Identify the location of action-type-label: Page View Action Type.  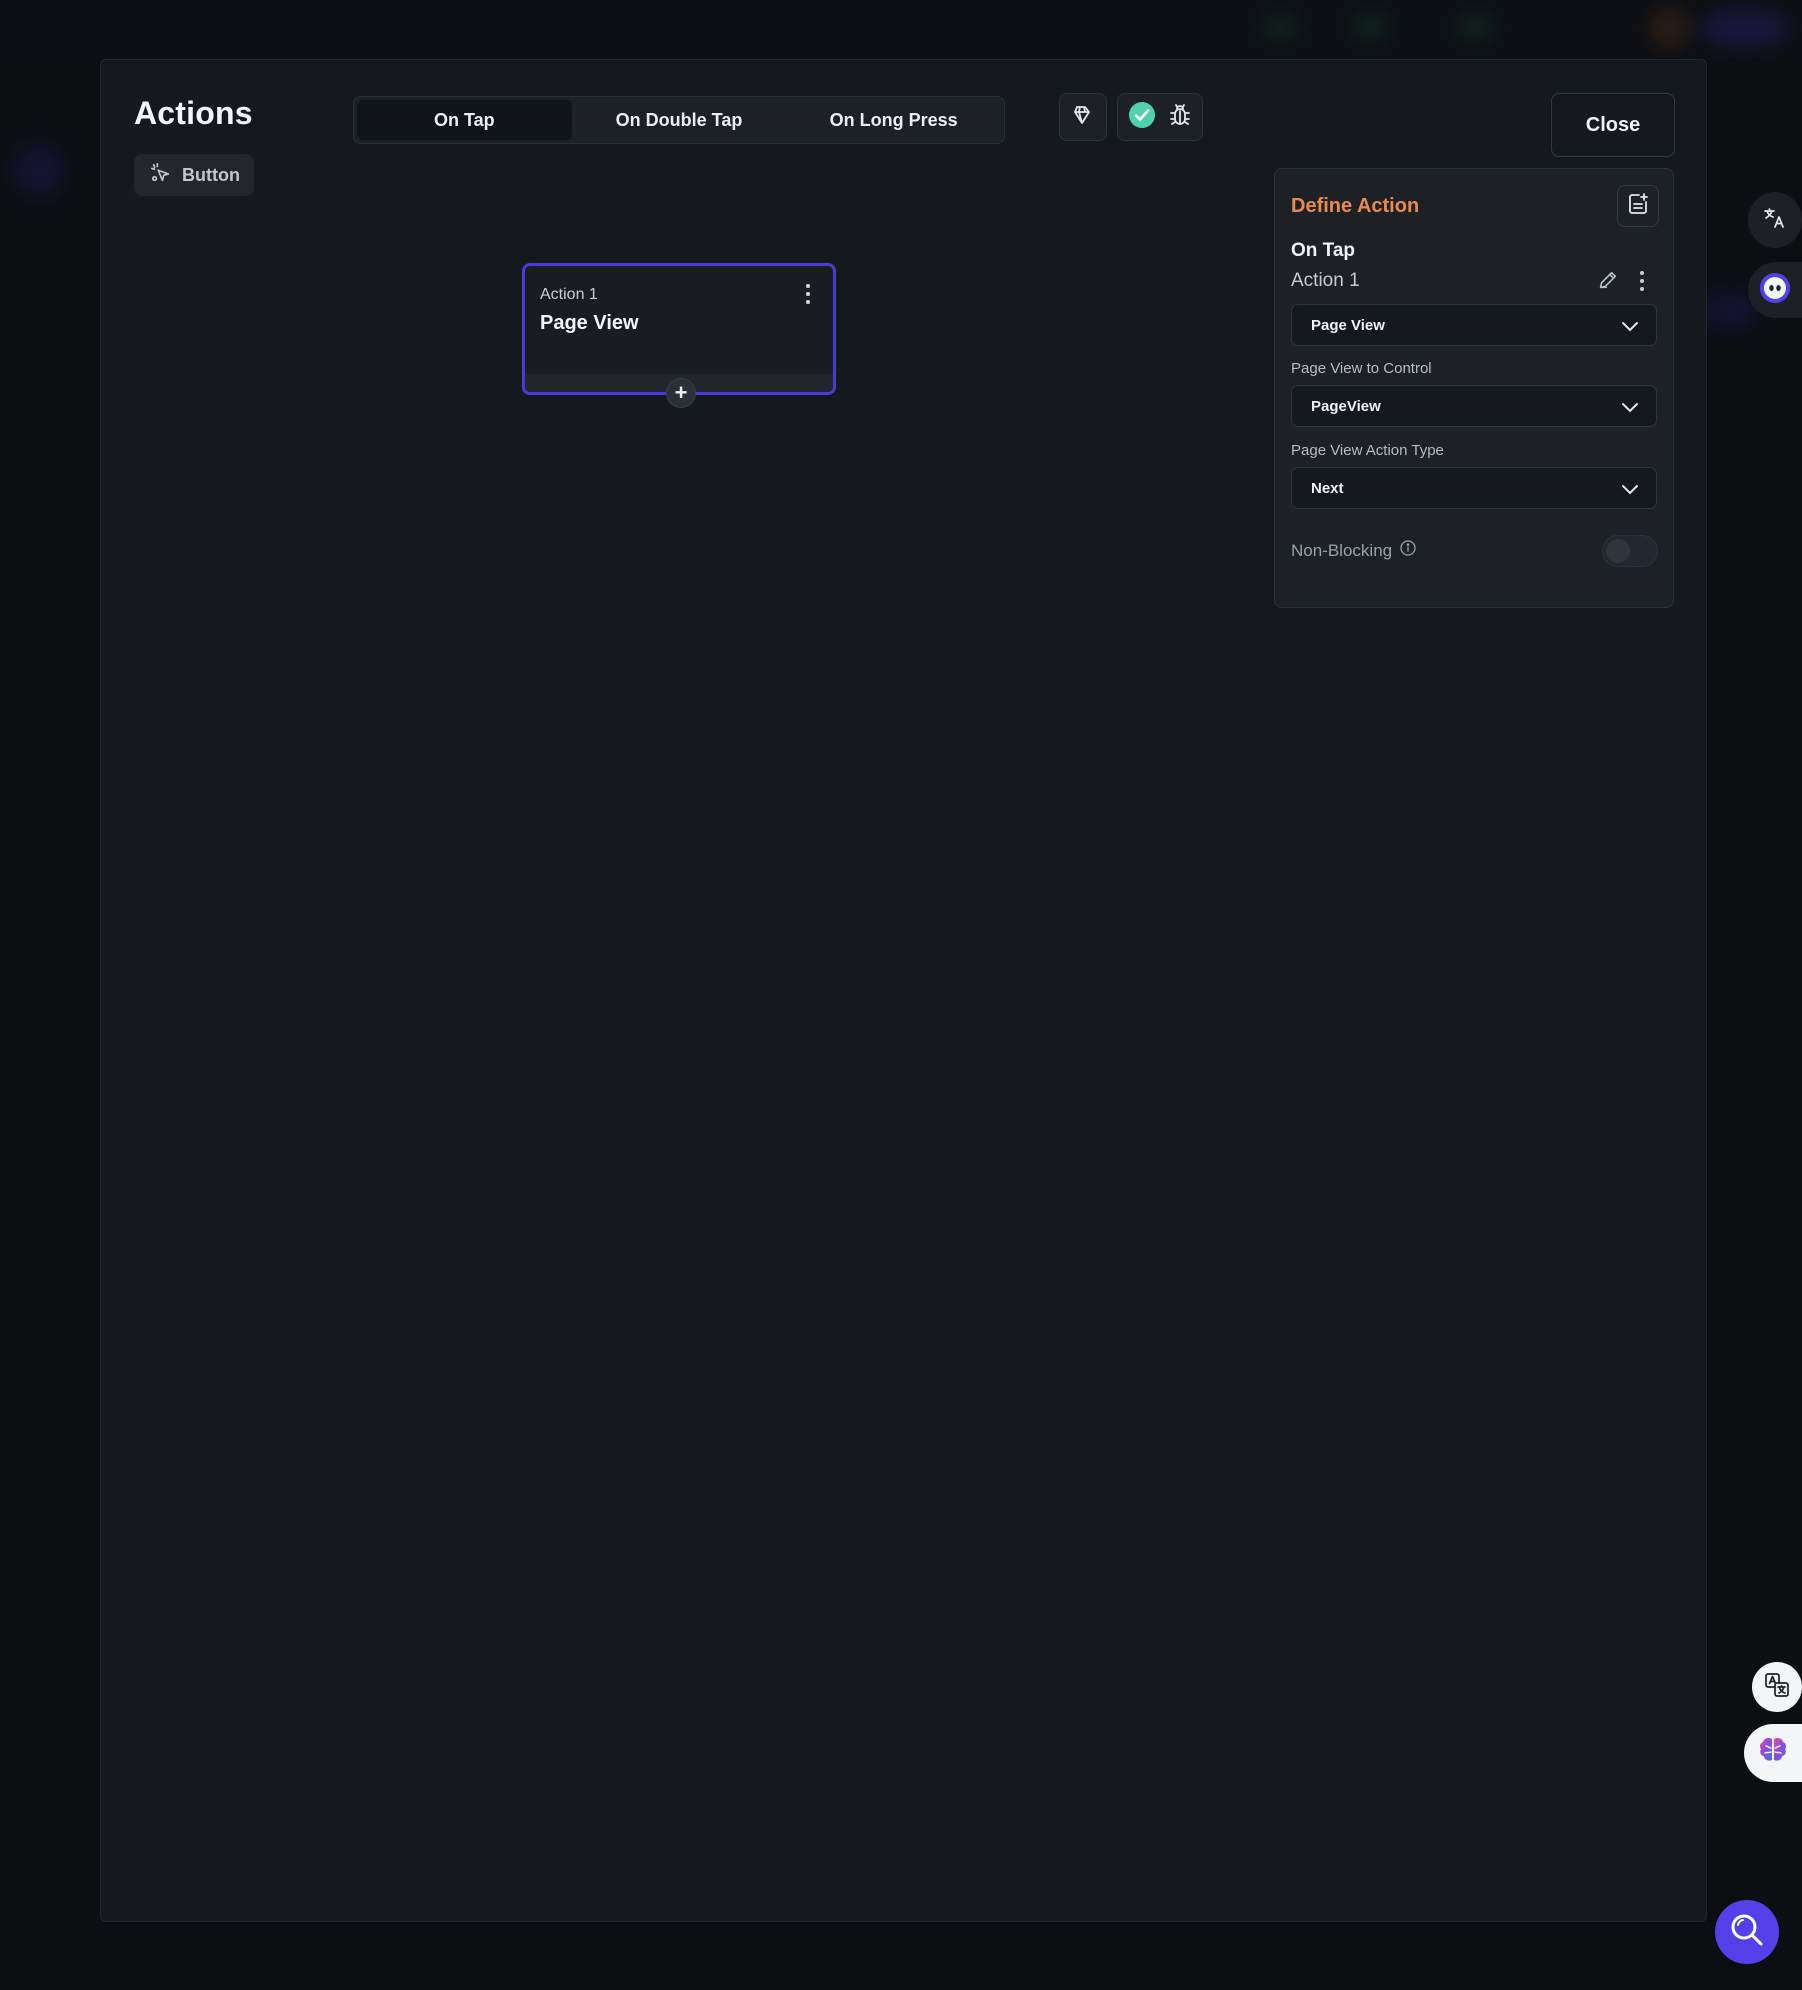
(1367, 450).